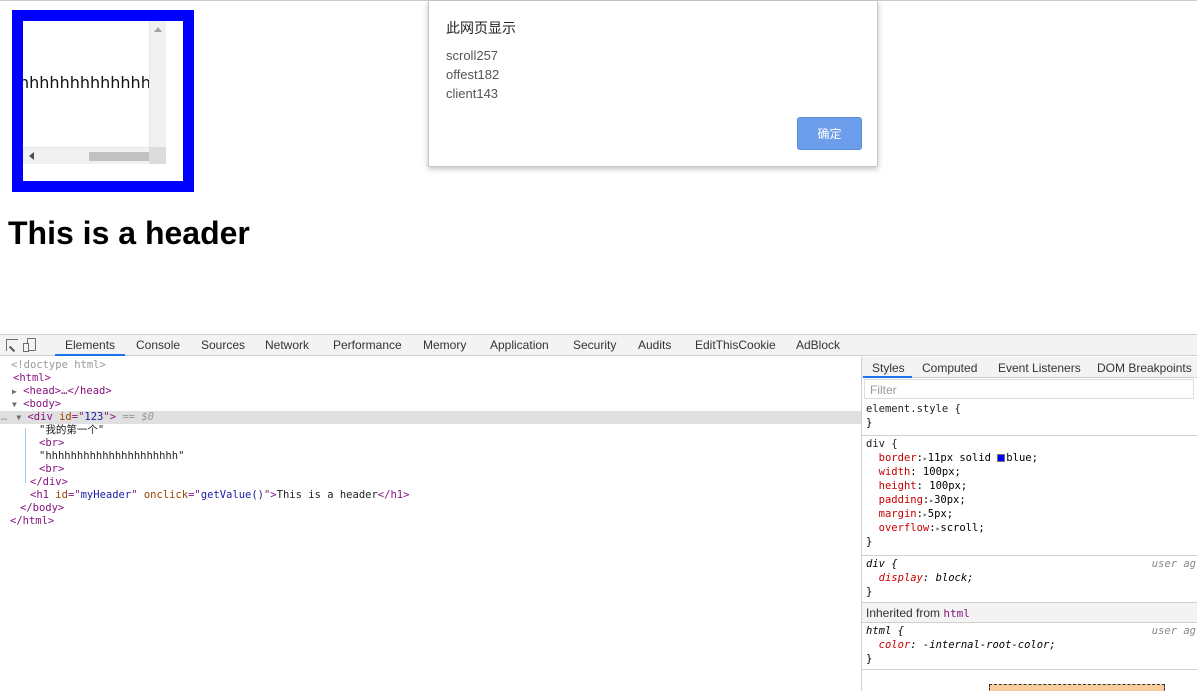 The width and height of the screenshot is (1197, 691). I want to click on tab-computed: Computed, so click(949, 368).